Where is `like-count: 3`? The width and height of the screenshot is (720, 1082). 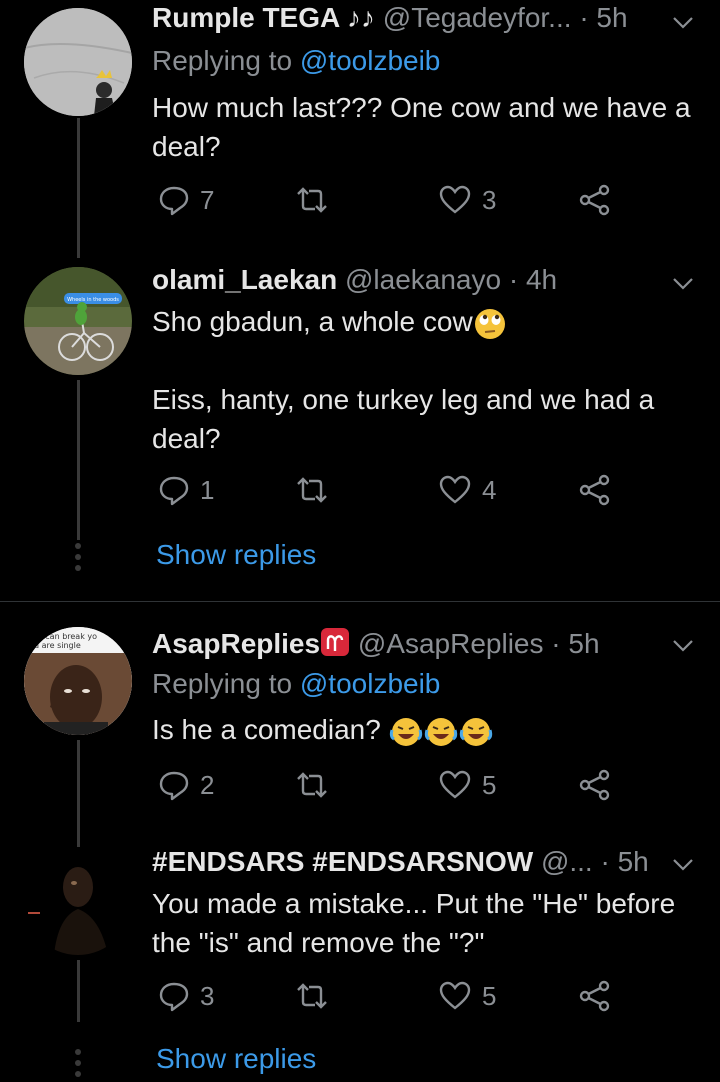 like-count: 3 is located at coordinates (489, 199).